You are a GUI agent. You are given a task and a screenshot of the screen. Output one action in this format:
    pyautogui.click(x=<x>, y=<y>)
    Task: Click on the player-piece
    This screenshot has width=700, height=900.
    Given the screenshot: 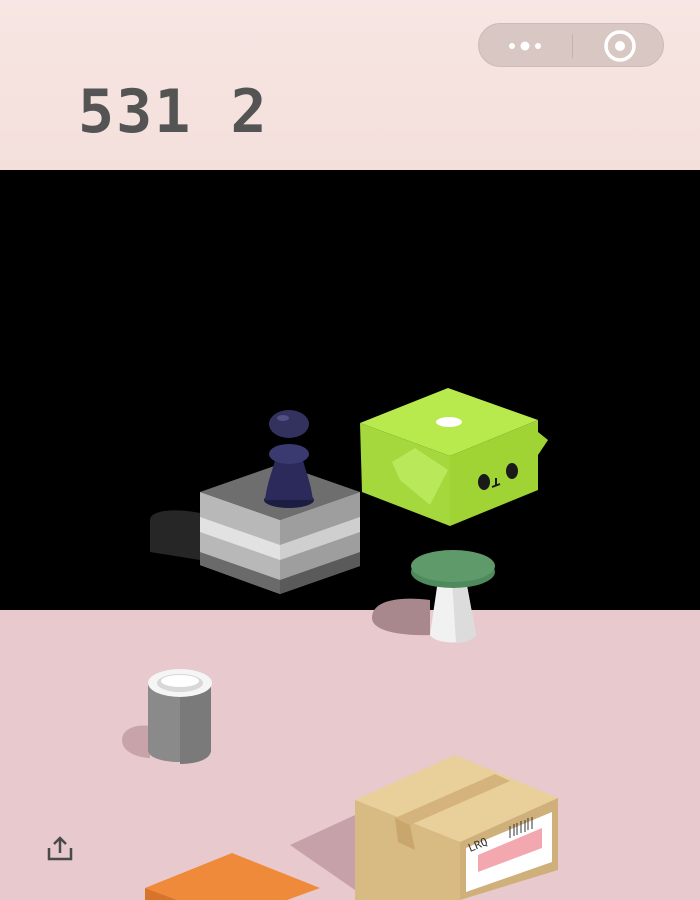 What is the action you would take?
    pyautogui.click(x=289, y=459)
    